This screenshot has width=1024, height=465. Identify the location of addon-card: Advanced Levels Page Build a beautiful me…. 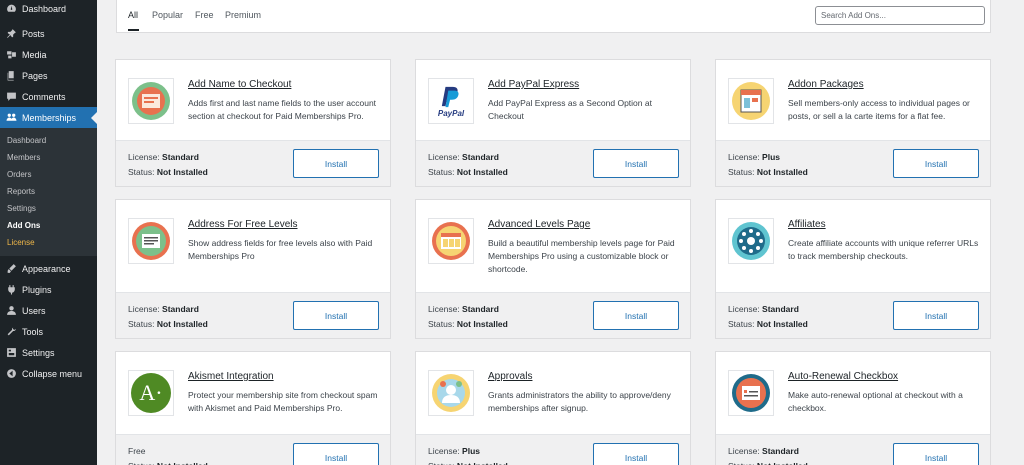
(553, 269).